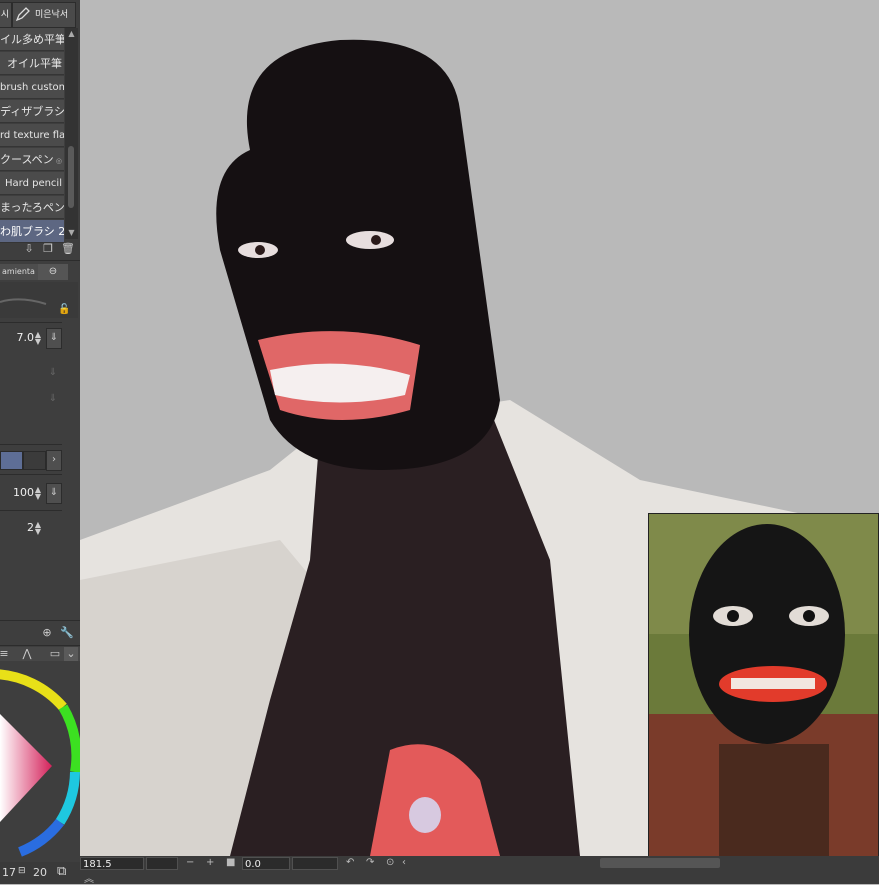 The height and width of the screenshot is (885, 879). I want to click on rotate-left-icon: ↶, so click(350, 862).